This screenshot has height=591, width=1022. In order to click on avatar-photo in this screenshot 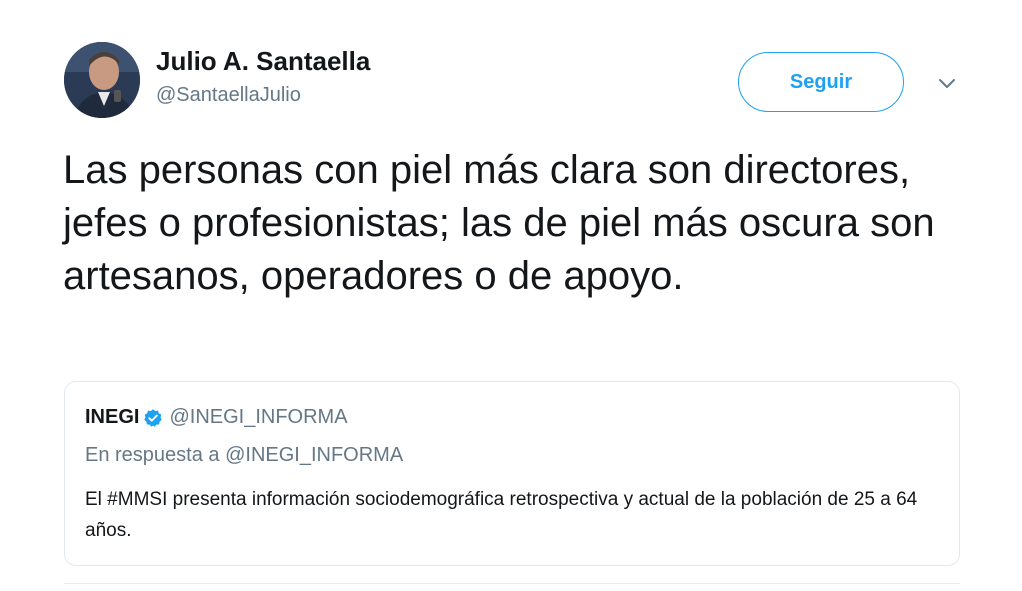, I will do `click(102, 80)`.